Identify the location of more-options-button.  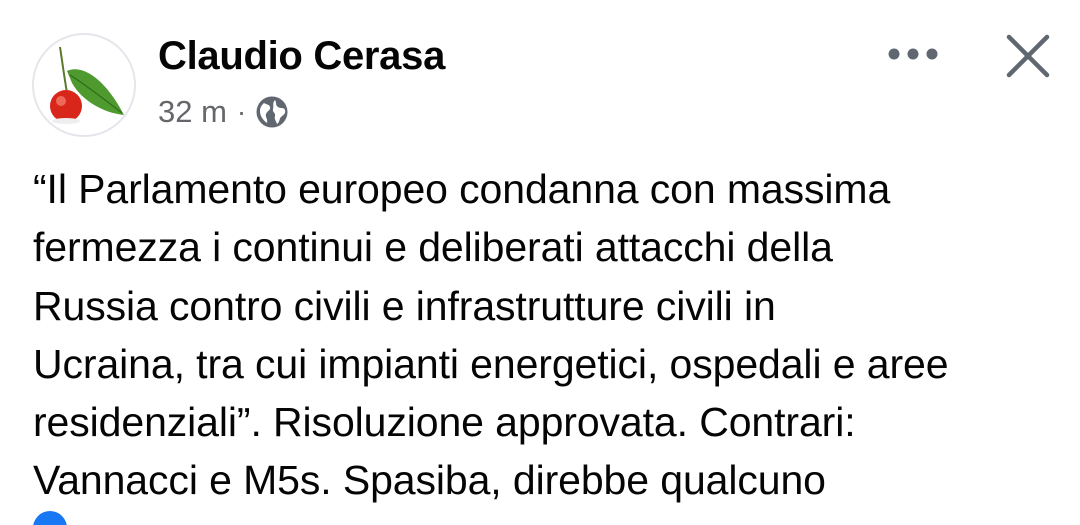
(913, 54).